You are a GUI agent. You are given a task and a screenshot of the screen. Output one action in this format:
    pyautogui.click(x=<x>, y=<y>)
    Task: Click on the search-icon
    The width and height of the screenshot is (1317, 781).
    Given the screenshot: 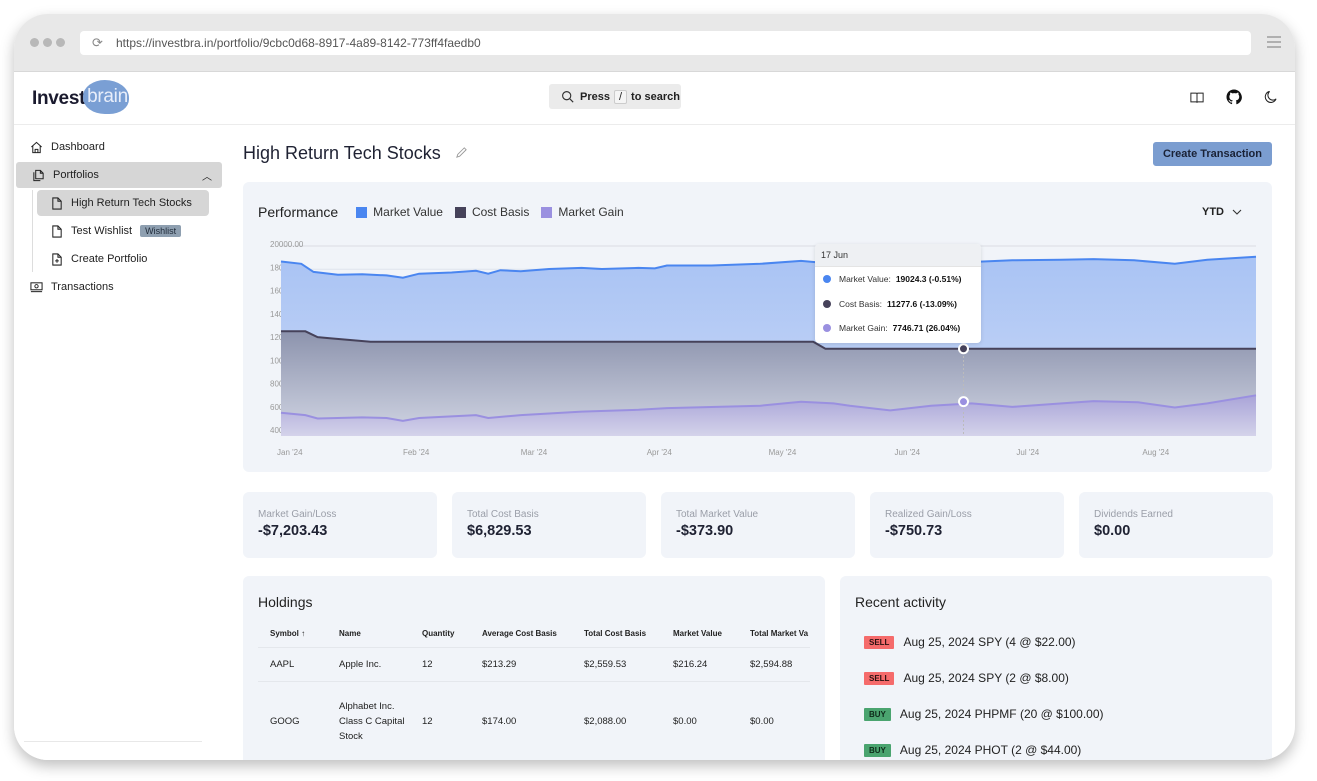 What is the action you would take?
    pyautogui.click(x=568, y=97)
    